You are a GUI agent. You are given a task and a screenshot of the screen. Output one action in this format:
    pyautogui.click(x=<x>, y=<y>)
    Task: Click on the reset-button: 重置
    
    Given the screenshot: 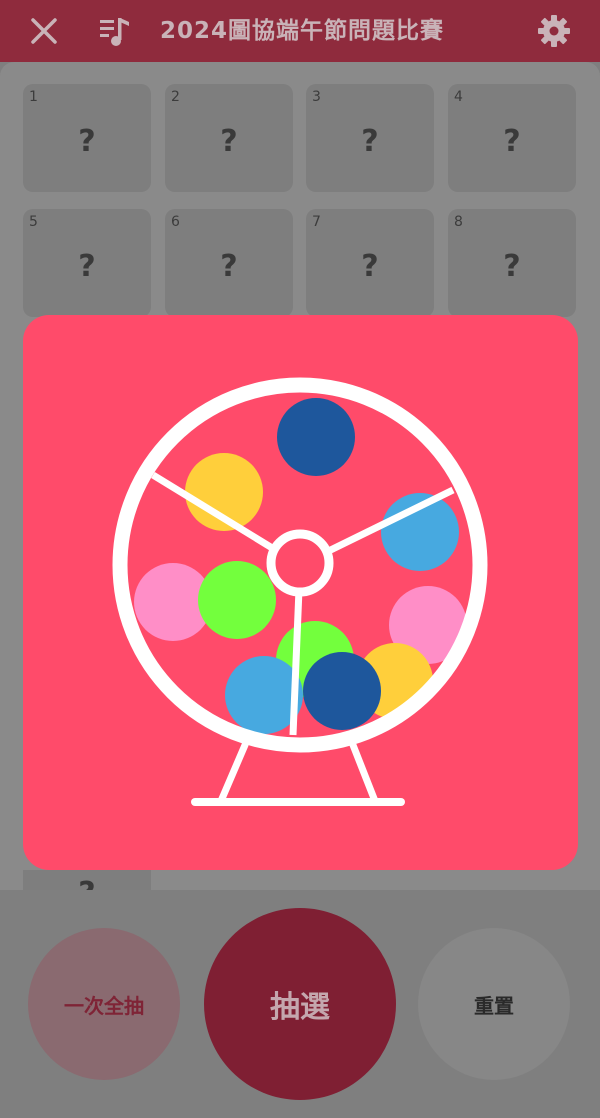 What is the action you would take?
    pyautogui.click(x=494, y=1004)
    